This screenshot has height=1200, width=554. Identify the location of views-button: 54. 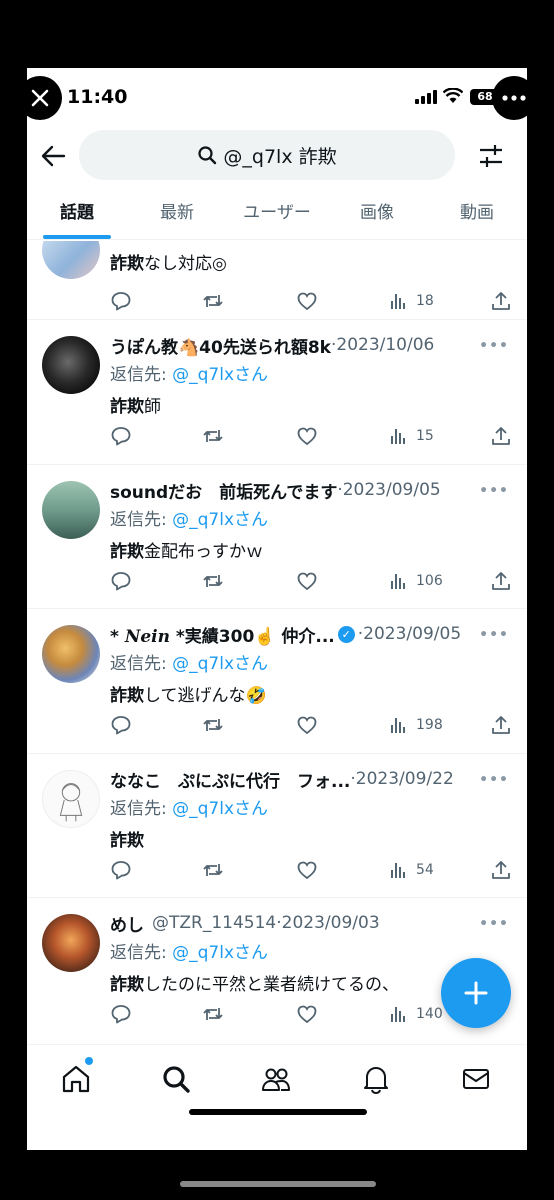
(411, 870).